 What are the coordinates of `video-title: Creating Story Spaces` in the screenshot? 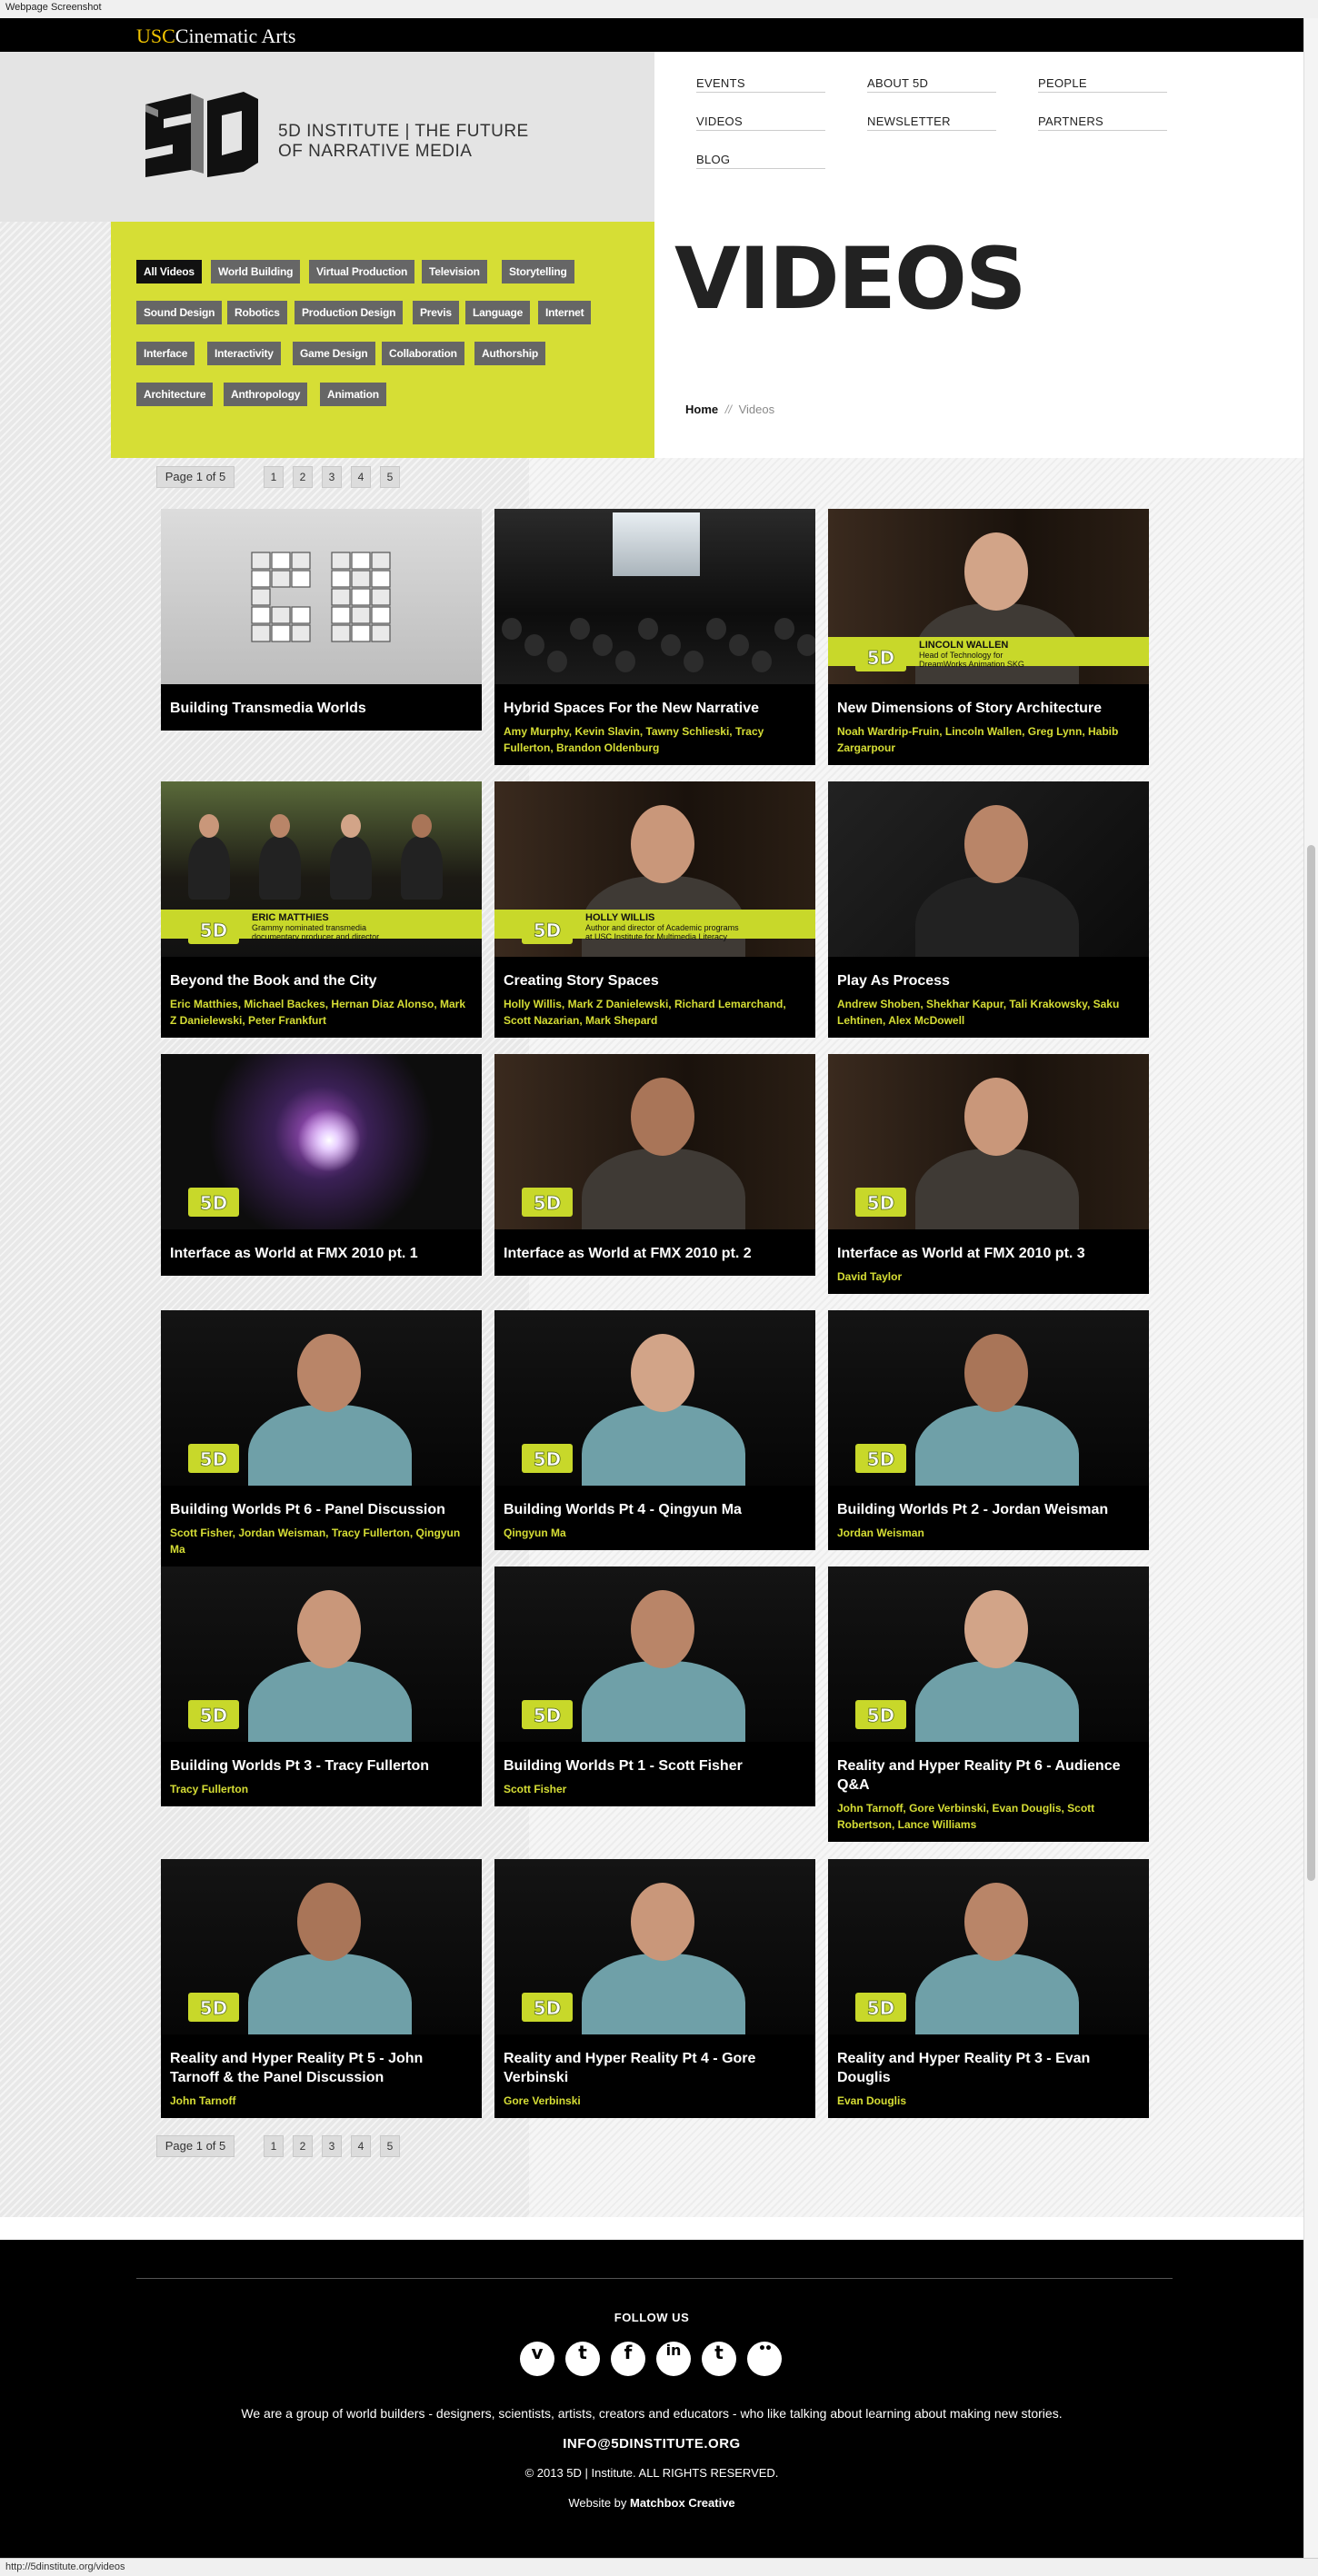 It's located at (655, 973).